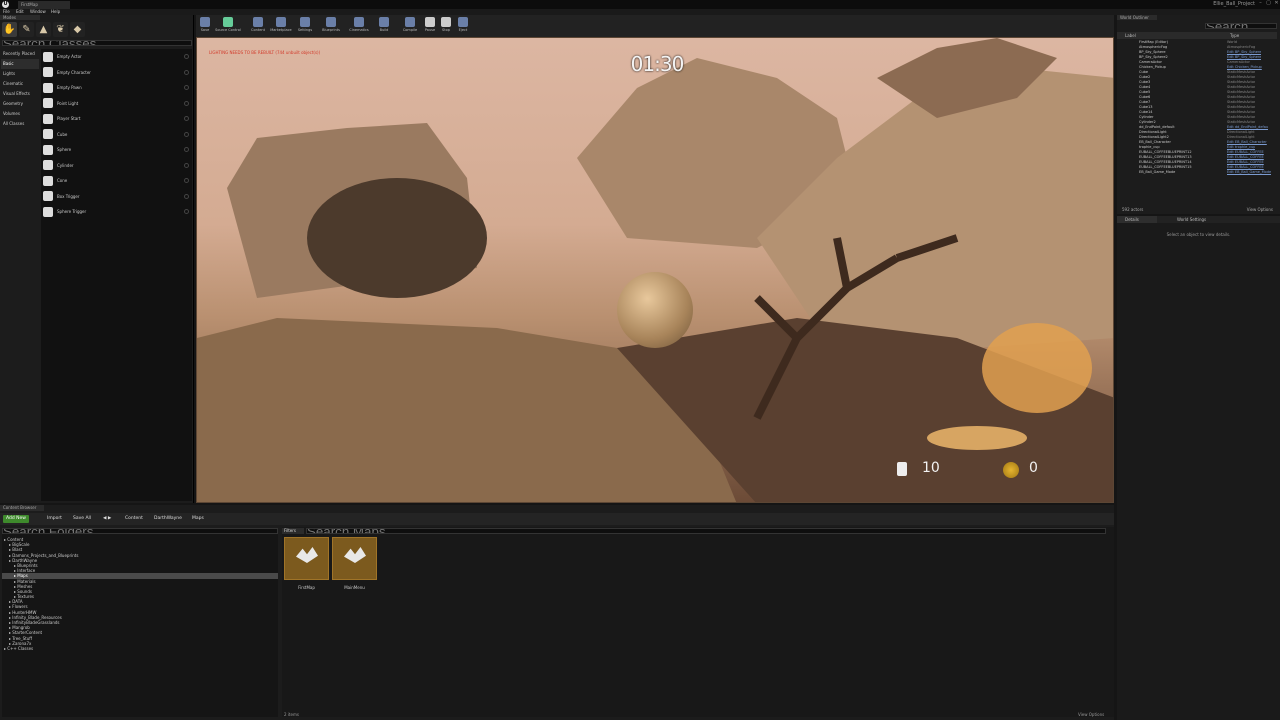 The height and width of the screenshot is (720, 1280). I want to click on settings-button: Settings, so click(305, 26).